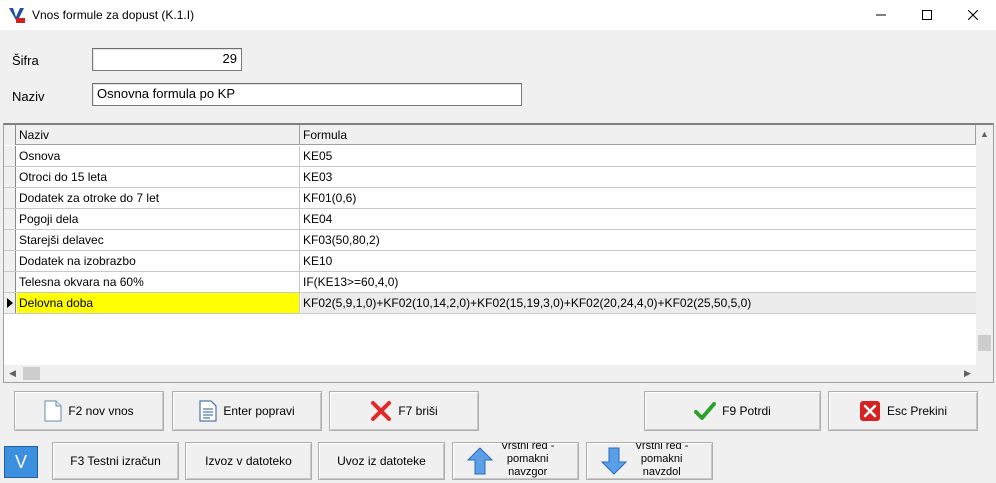 This screenshot has height=483, width=996. Describe the element at coordinates (158, 261) in the screenshot. I see `cell-naziv: Dodatek na izobrazbo` at that location.